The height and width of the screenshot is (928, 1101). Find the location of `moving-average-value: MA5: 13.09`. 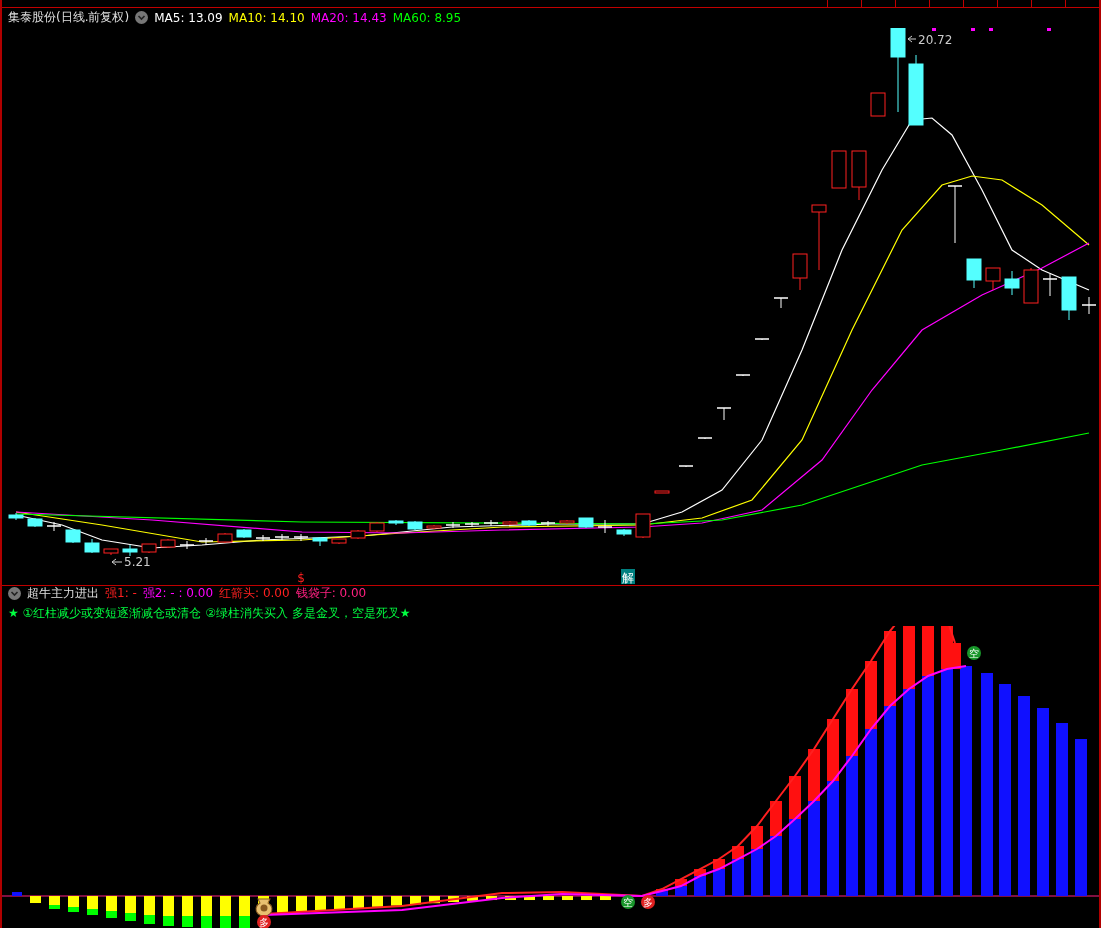

moving-average-value: MA5: 13.09 is located at coordinates (188, 18).